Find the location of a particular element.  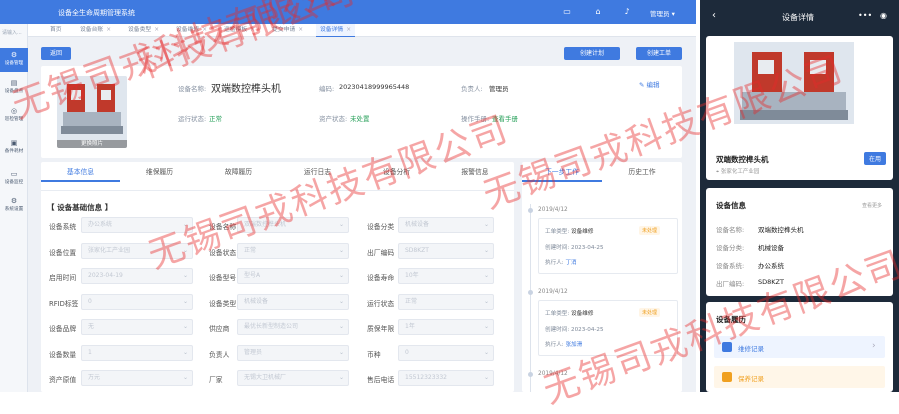

more-icon: ••• is located at coordinates (865, 15).